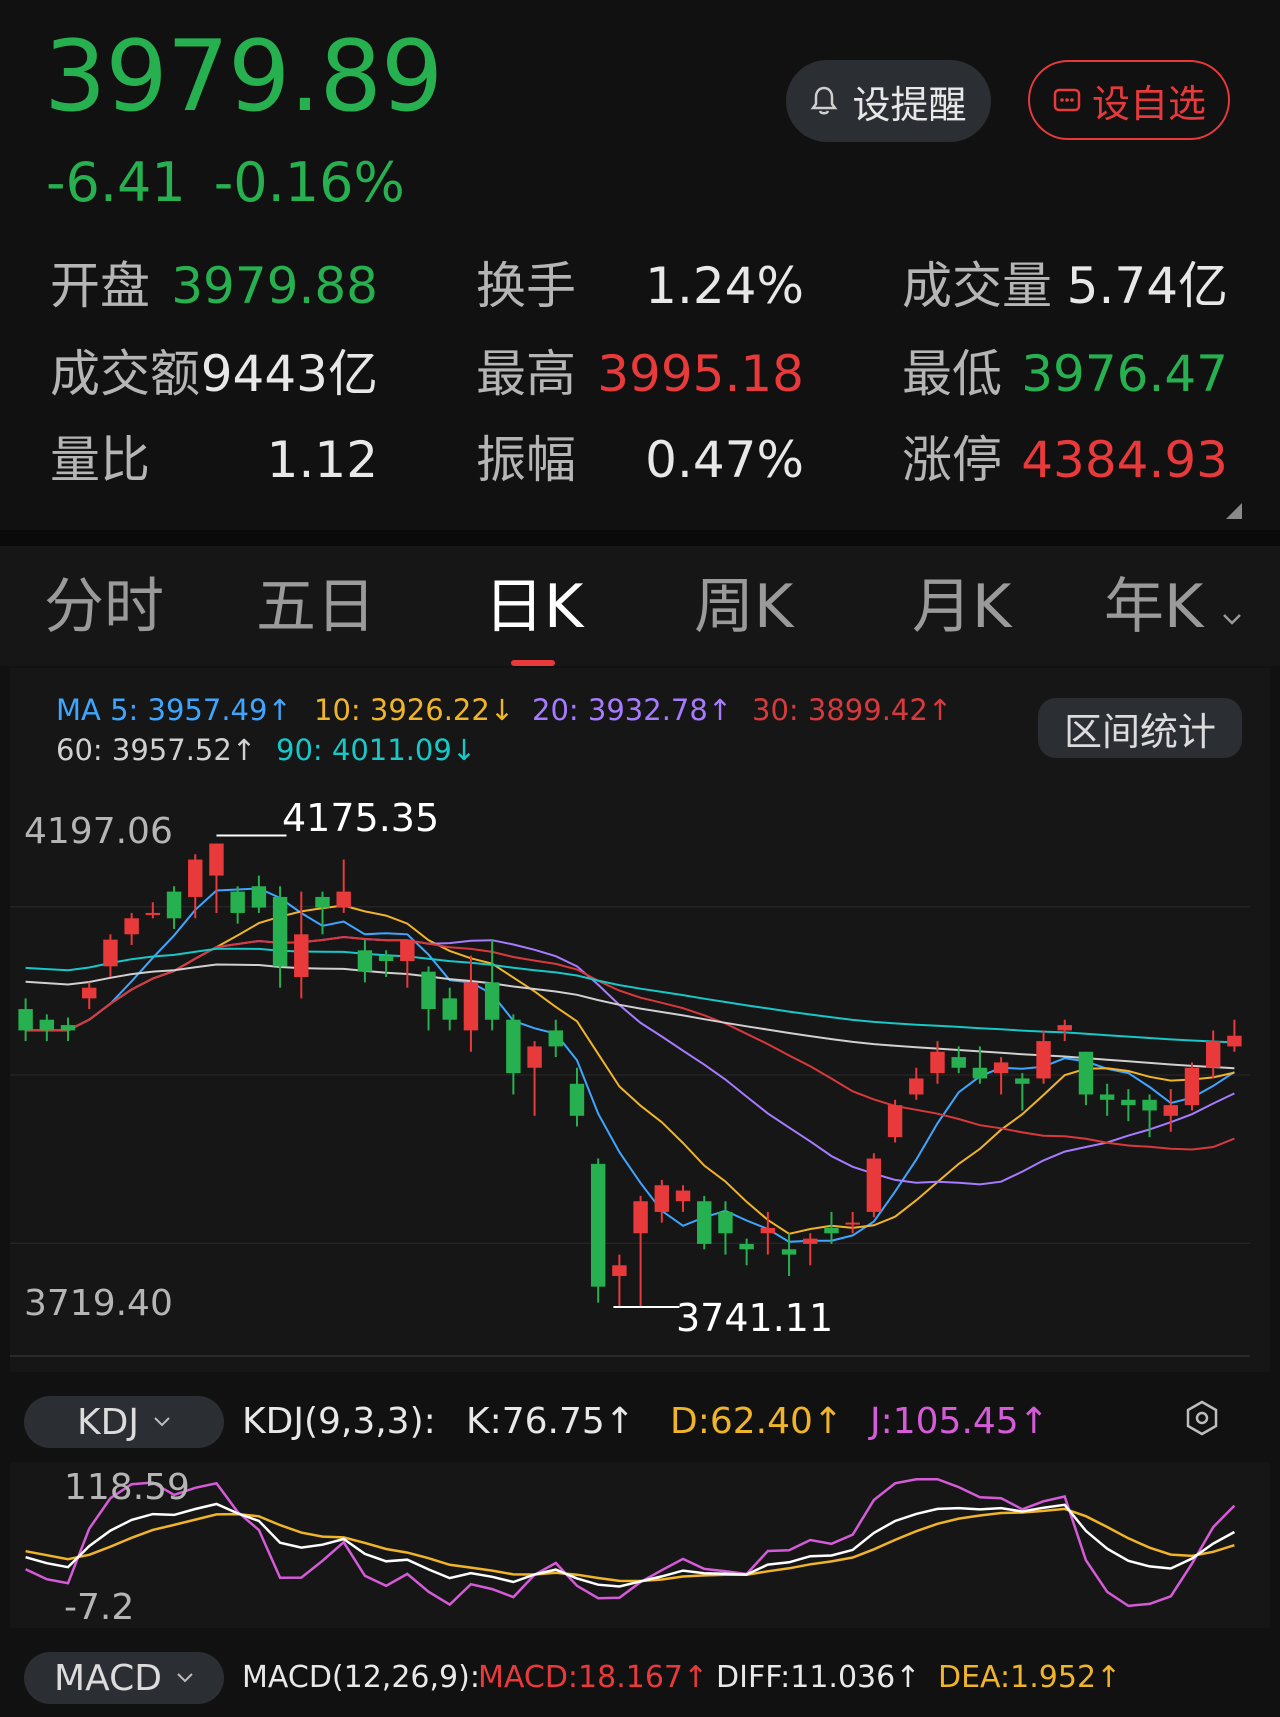 This screenshot has height=1717, width=1280. Describe the element at coordinates (104, 607) in the screenshot. I see `tab-1: 分时` at that location.